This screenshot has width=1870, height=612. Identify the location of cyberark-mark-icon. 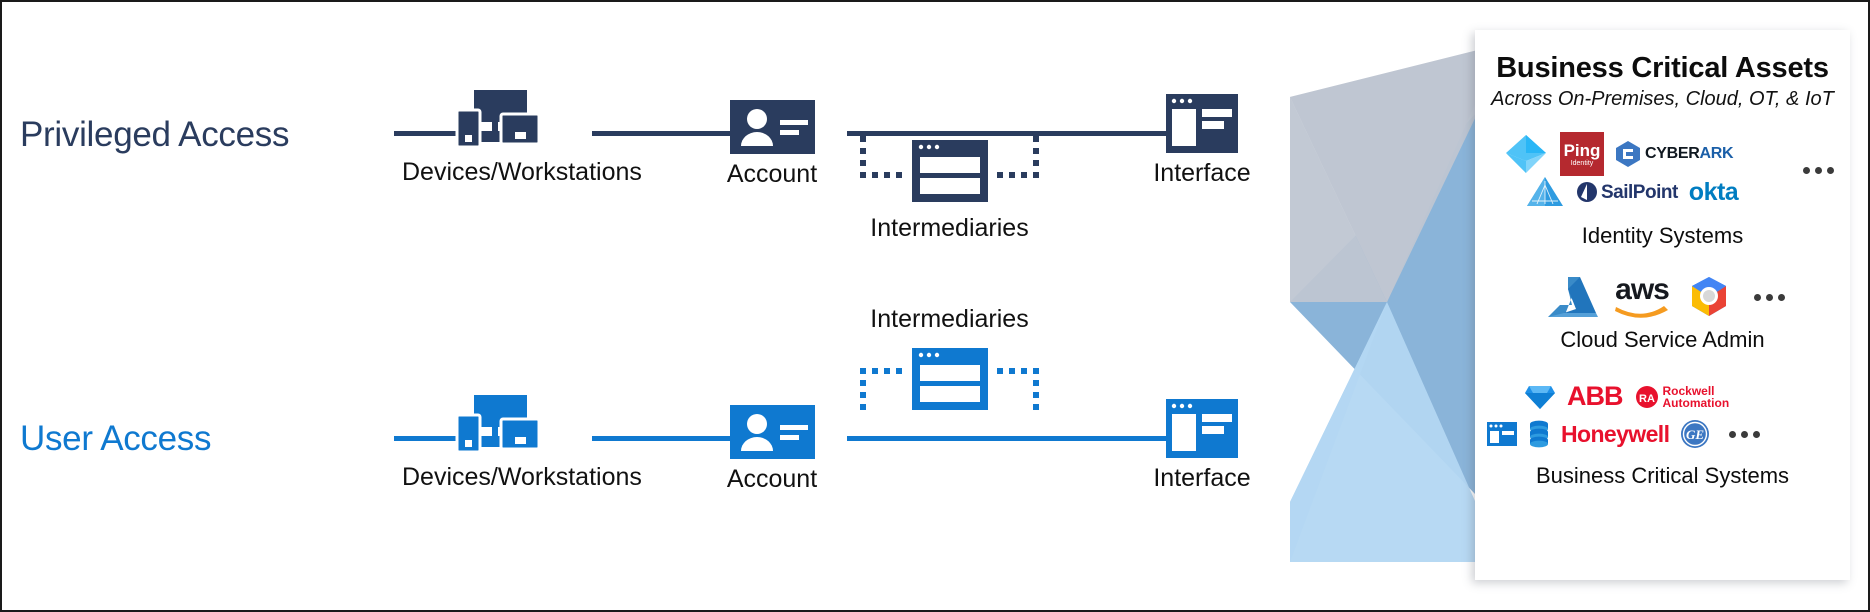
(1628, 154).